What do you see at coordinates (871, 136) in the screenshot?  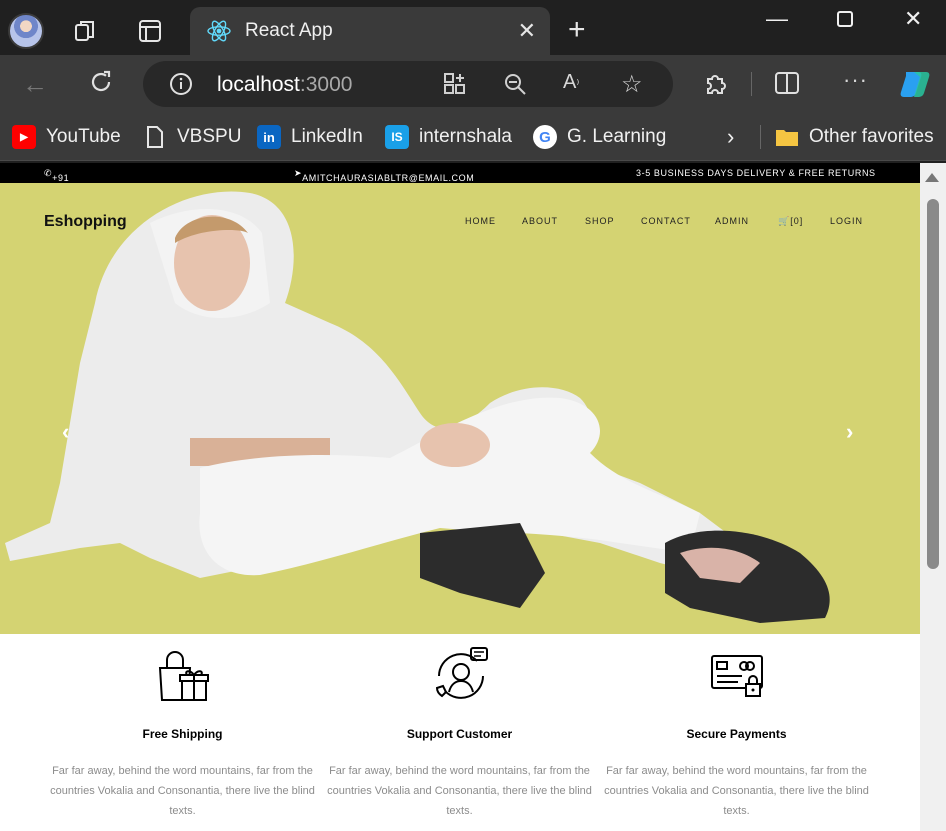 I see `other-favorites-label: Other favorites` at bounding box center [871, 136].